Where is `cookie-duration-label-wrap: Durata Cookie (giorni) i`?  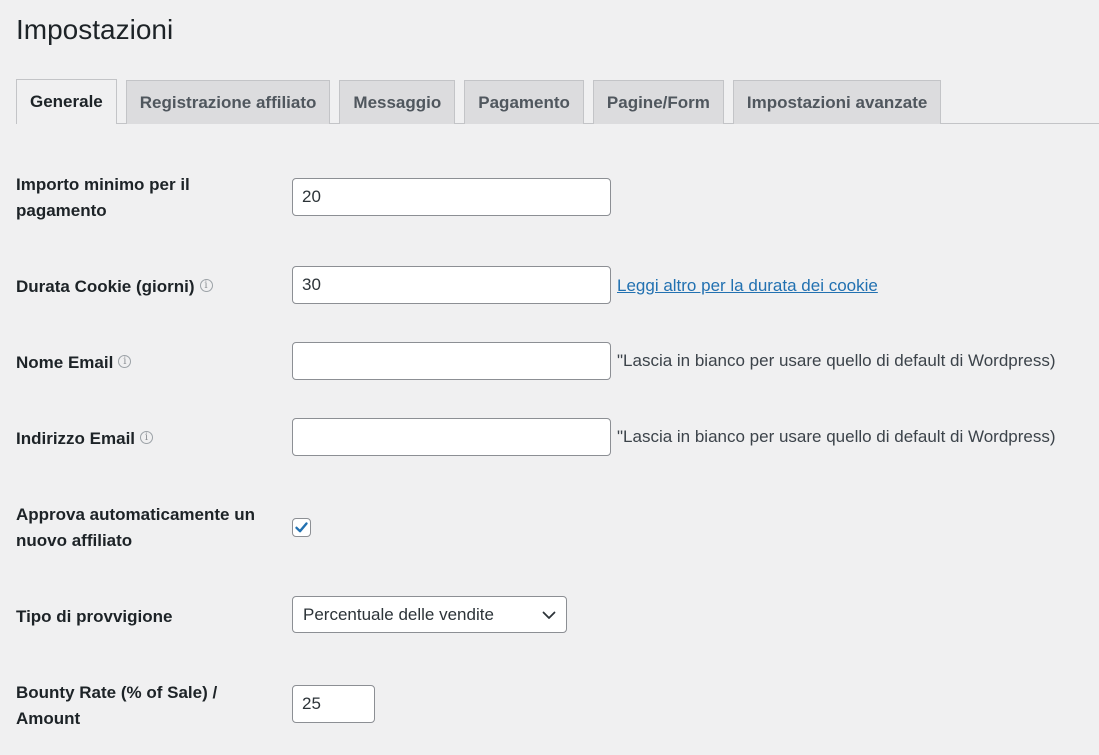
cookie-duration-label-wrap: Durata Cookie (giorni) i is located at coordinates (146, 287).